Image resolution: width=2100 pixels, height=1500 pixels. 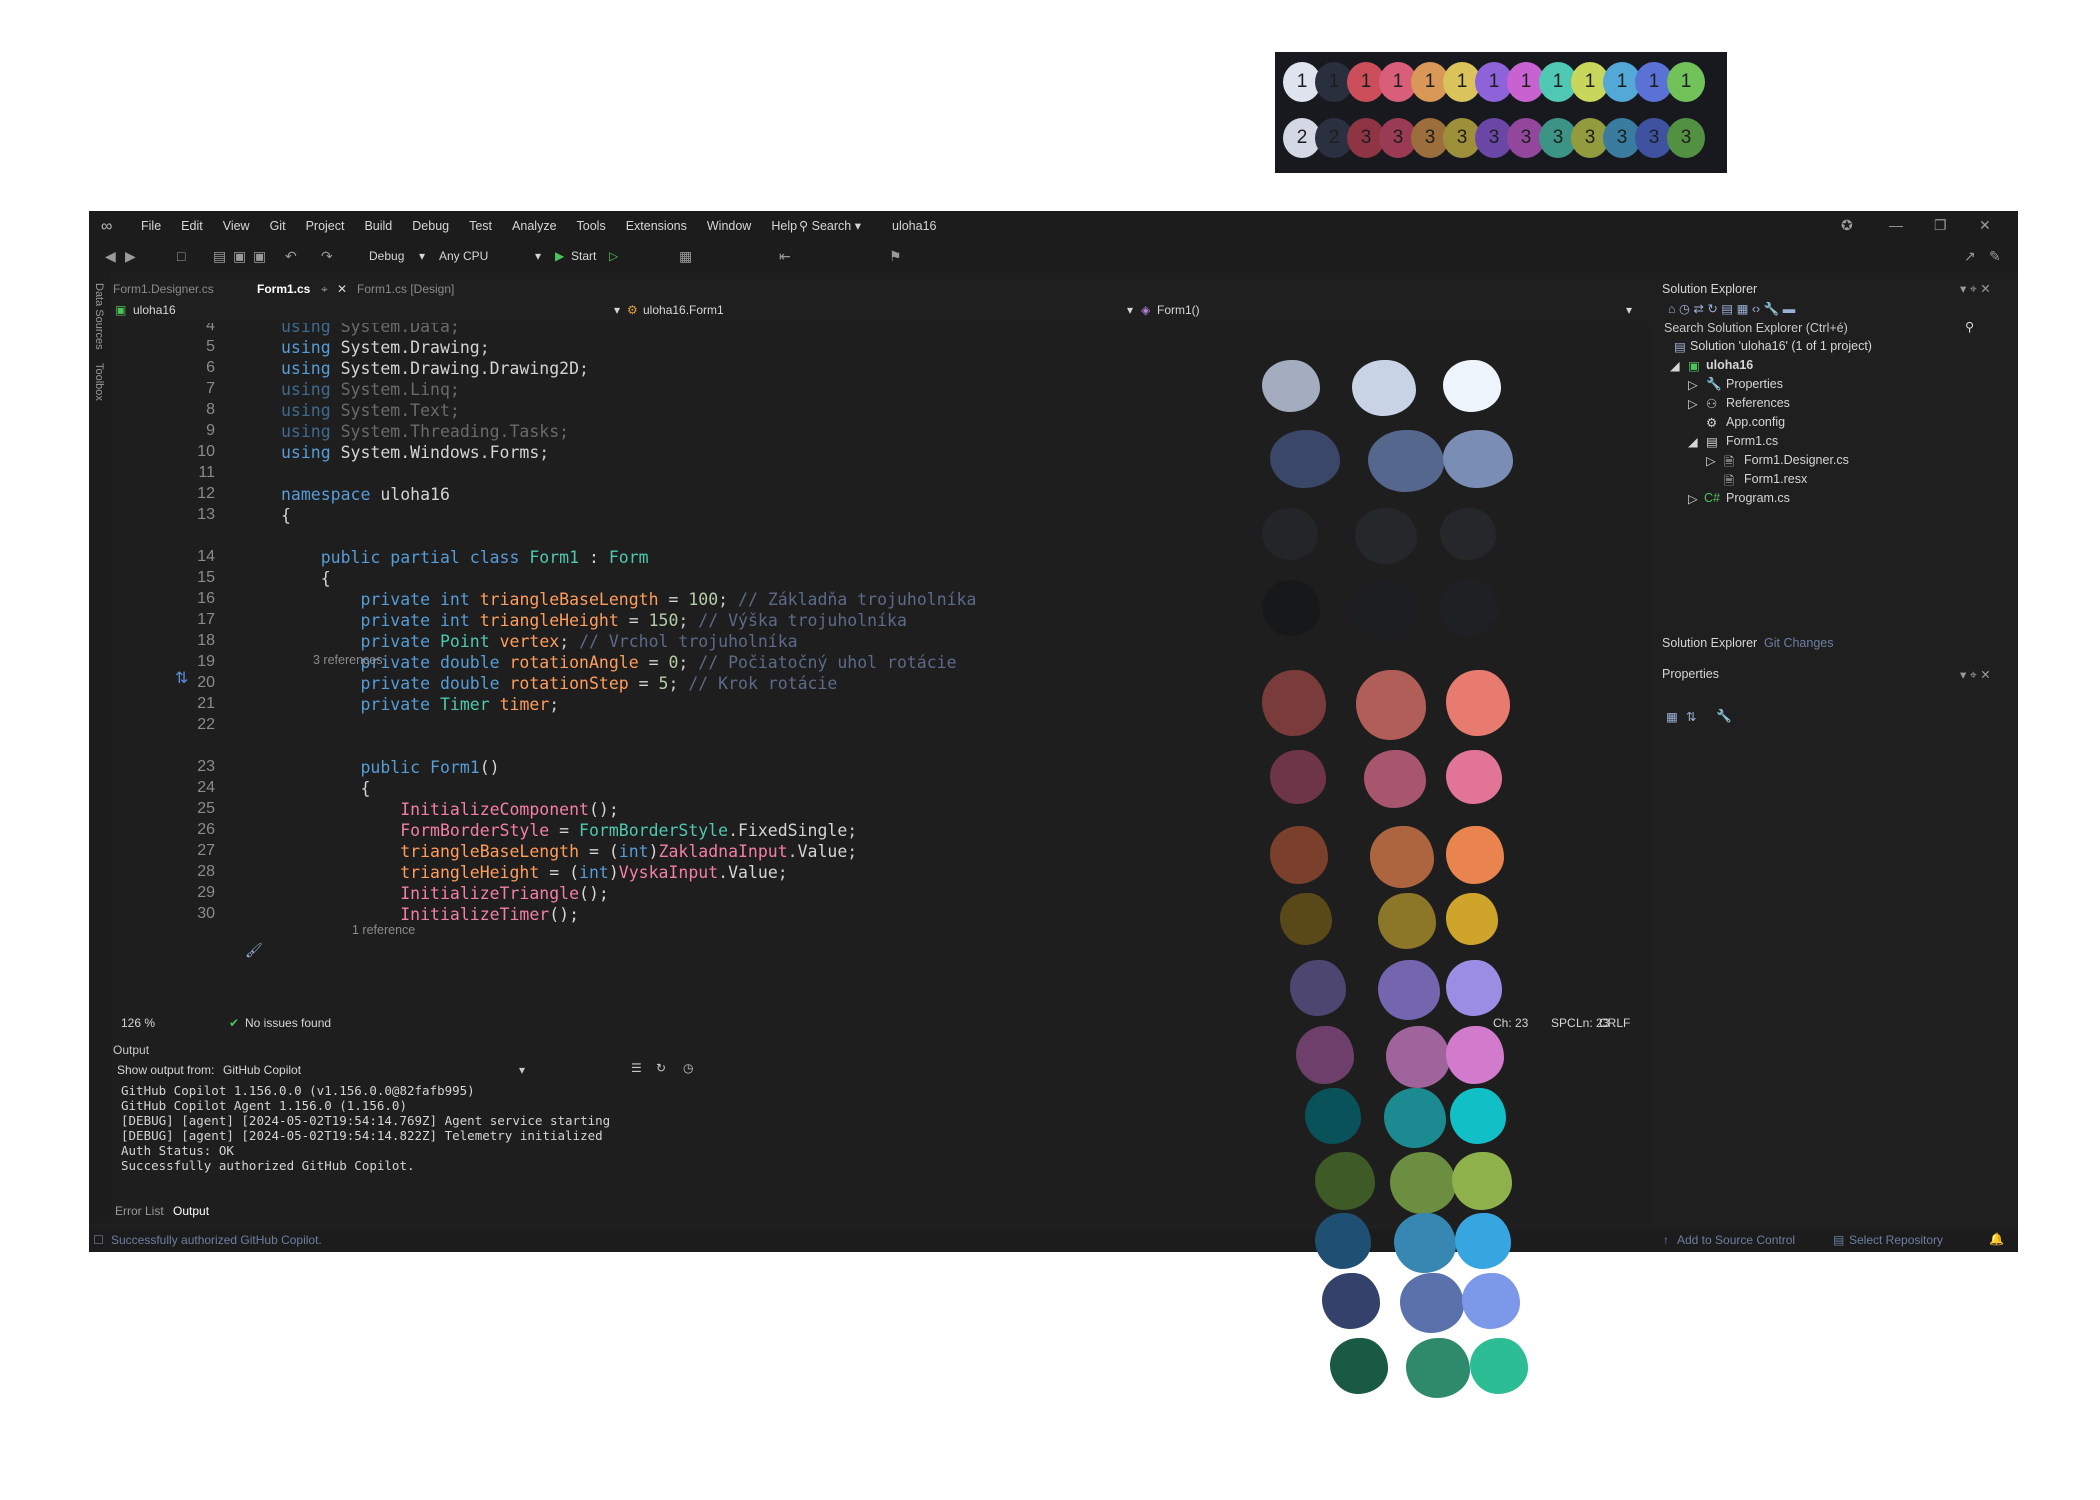 I want to click on tab-solution-explorer: Solution Explorer, so click(x=1709, y=643).